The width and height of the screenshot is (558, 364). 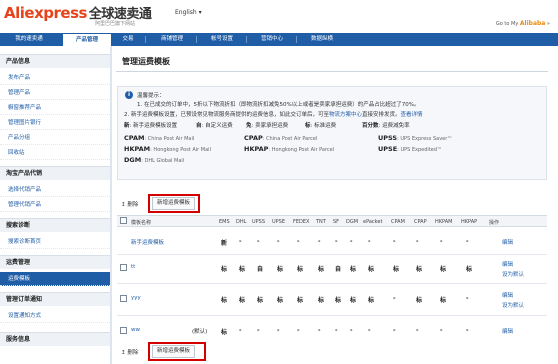 I want to click on th-actions: 操作, so click(x=494, y=223).